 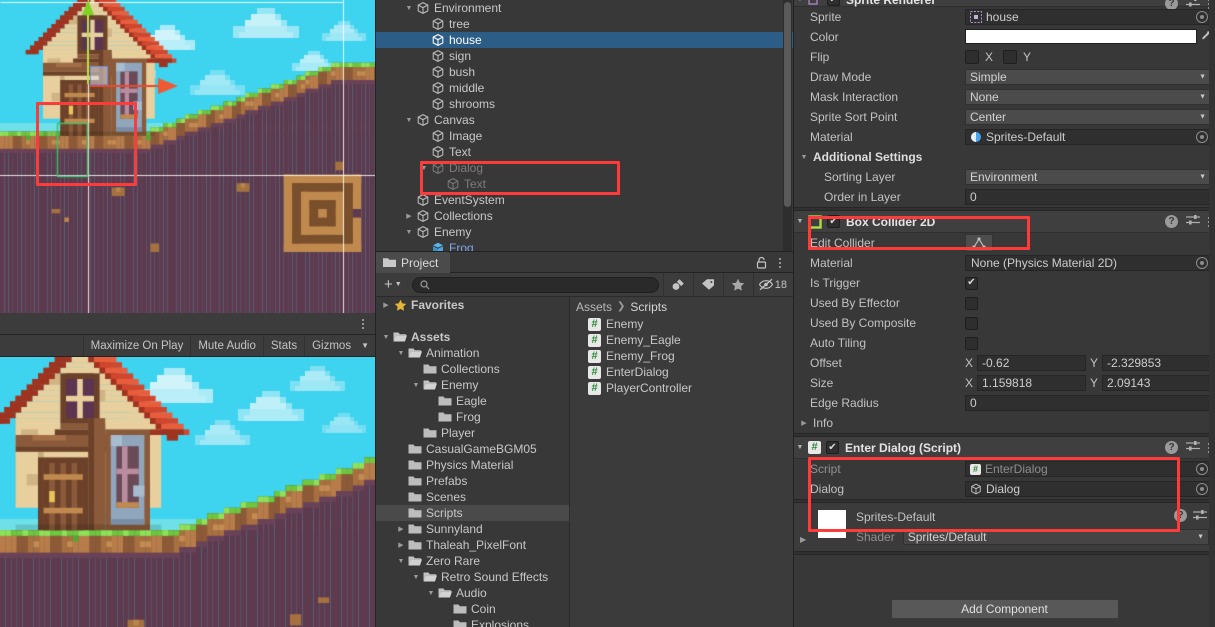 What do you see at coordinates (584, 262) in the screenshot?
I see `project-tab-bar: Project` at bounding box center [584, 262].